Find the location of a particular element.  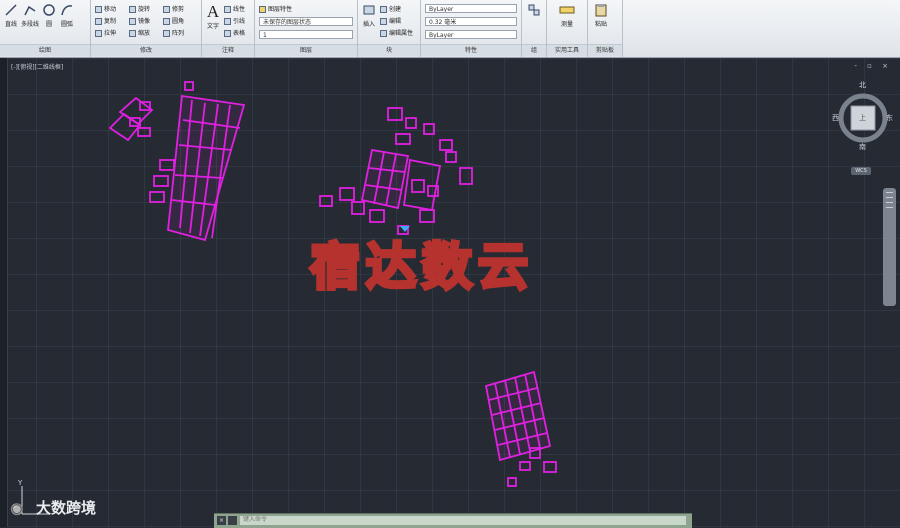

compass-west: 西 is located at coordinates (835, 118).